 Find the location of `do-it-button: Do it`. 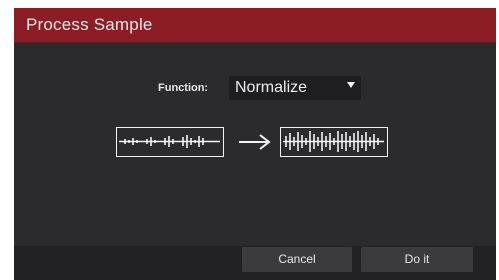

do-it-button: Do it is located at coordinates (417, 259).